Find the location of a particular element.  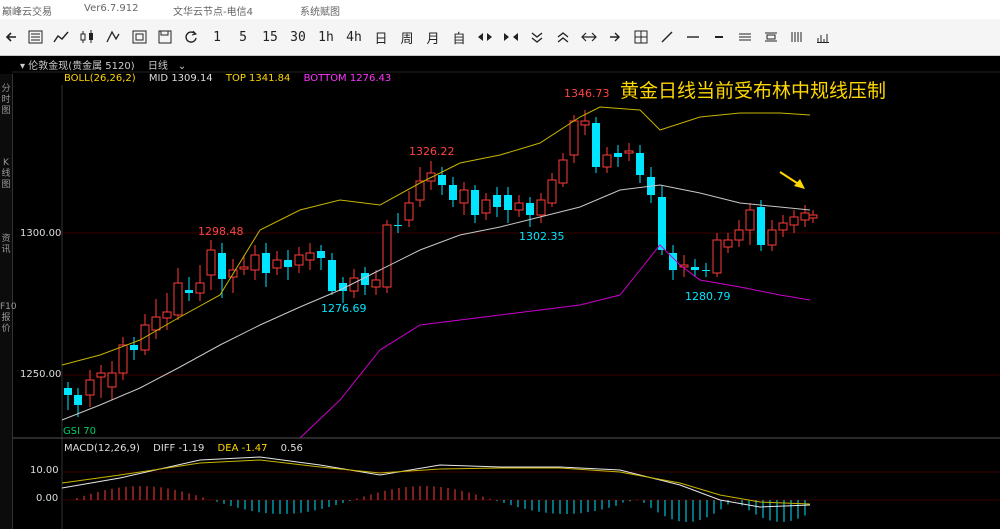

refresh-icon is located at coordinates (191, 37).